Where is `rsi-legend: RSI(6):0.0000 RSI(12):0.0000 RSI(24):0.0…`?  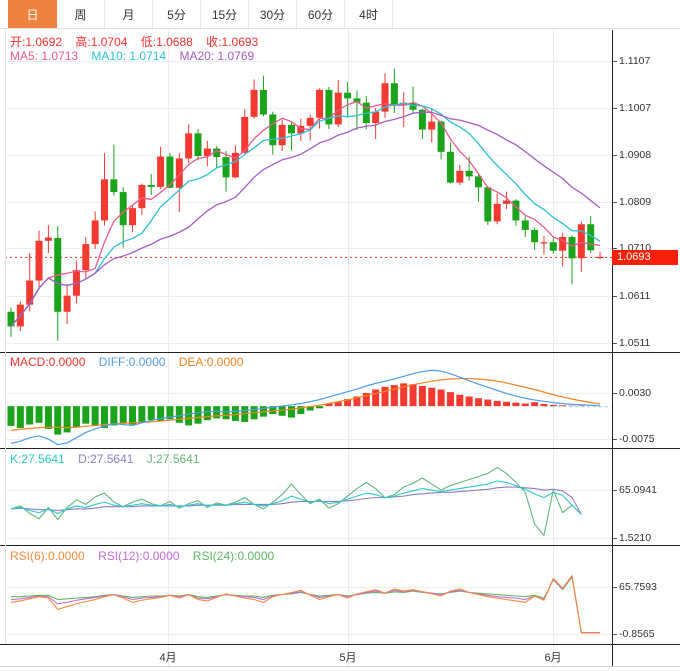
rsi-legend: RSI(6):0.0000 RSI(12):0.0000 RSI(24):0.0… is located at coordinates (147, 556).